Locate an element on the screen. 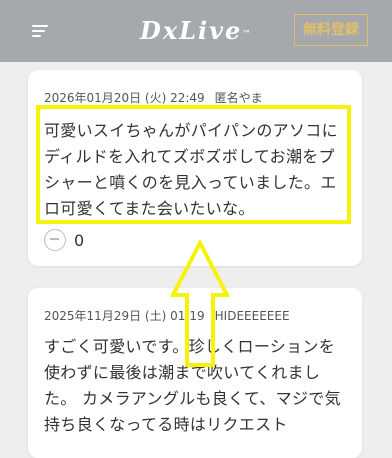  review-date: 2026年01月20日 (火) 22:49 is located at coordinates (124, 98).